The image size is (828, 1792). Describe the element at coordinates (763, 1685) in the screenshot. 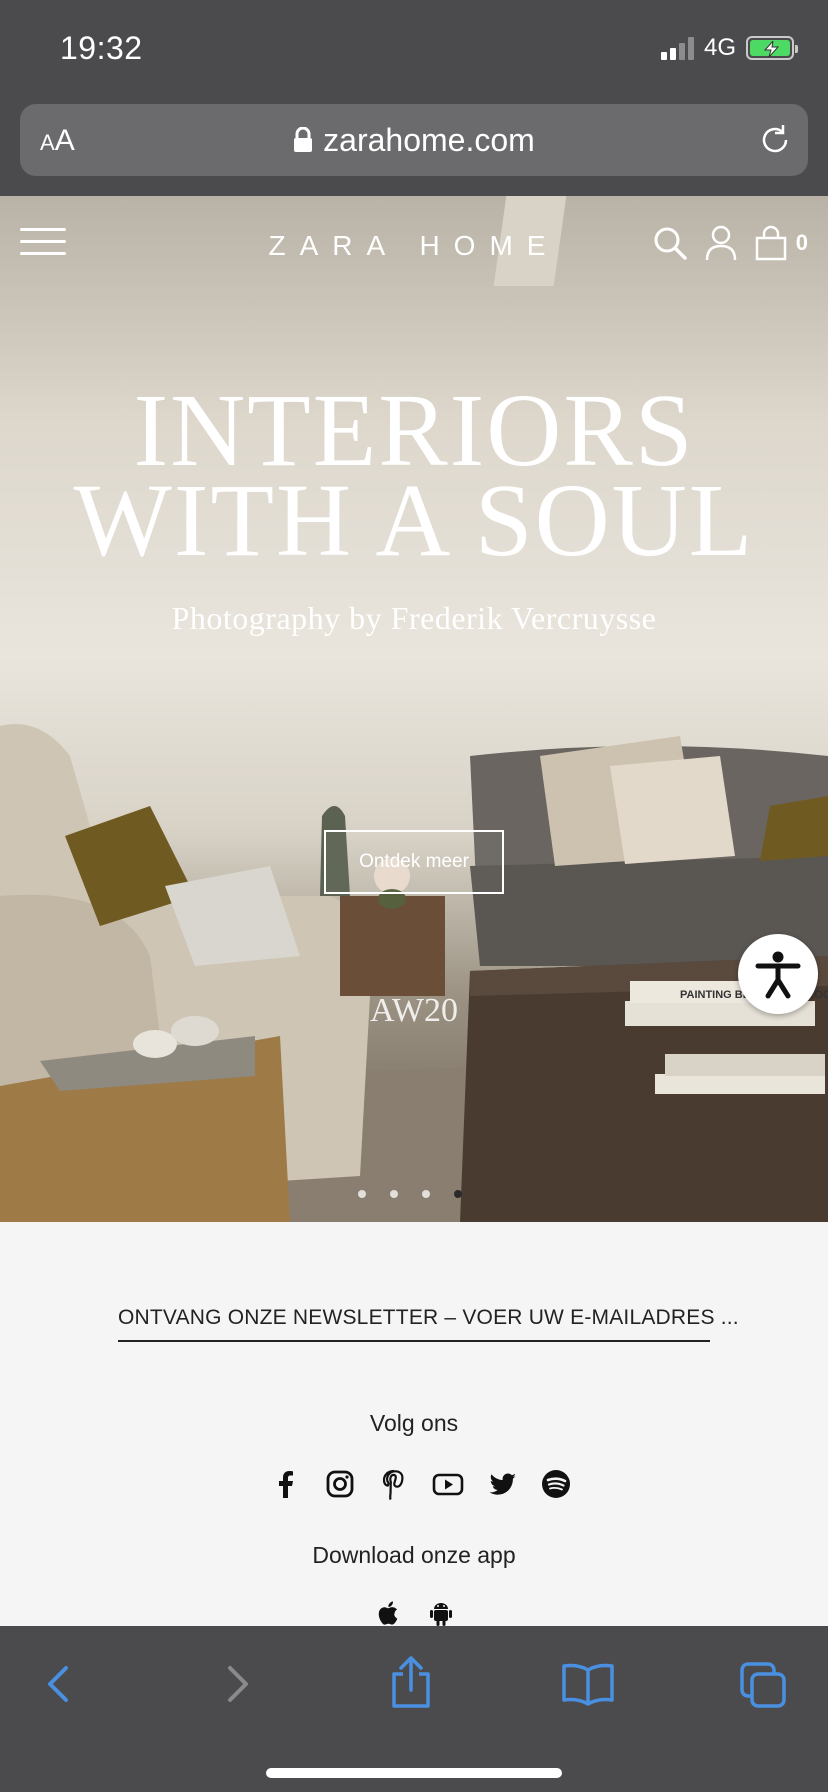

I see `tabs-icon` at that location.